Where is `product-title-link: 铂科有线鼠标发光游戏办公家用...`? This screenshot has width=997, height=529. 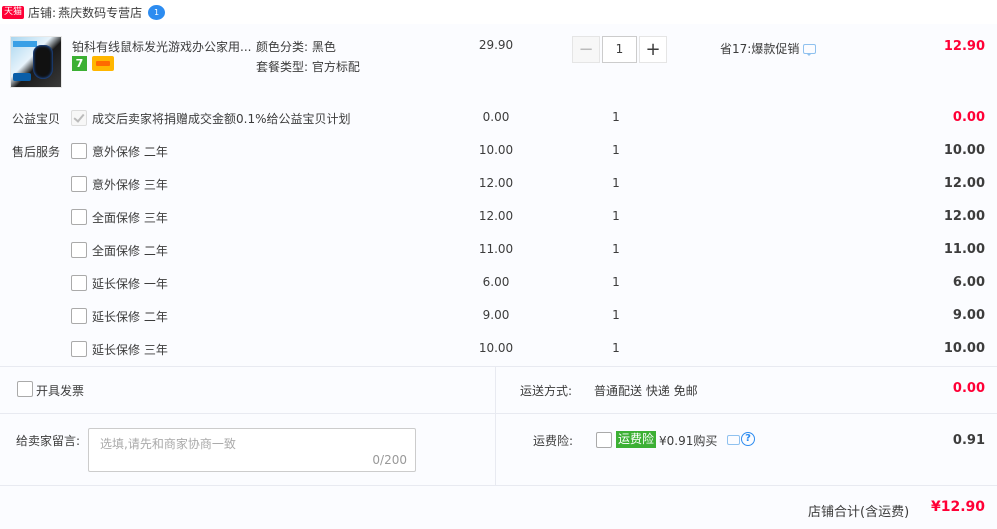 product-title-link: 铂科有线鼠标发光游戏办公家用... is located at coordinates (162, 46).